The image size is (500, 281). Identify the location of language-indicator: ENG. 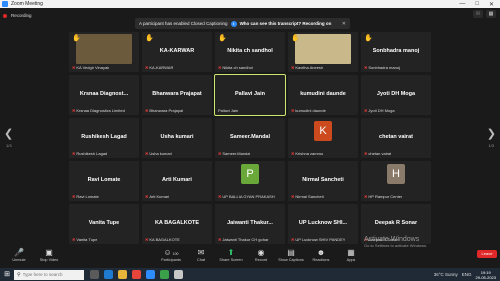
(467, 274).